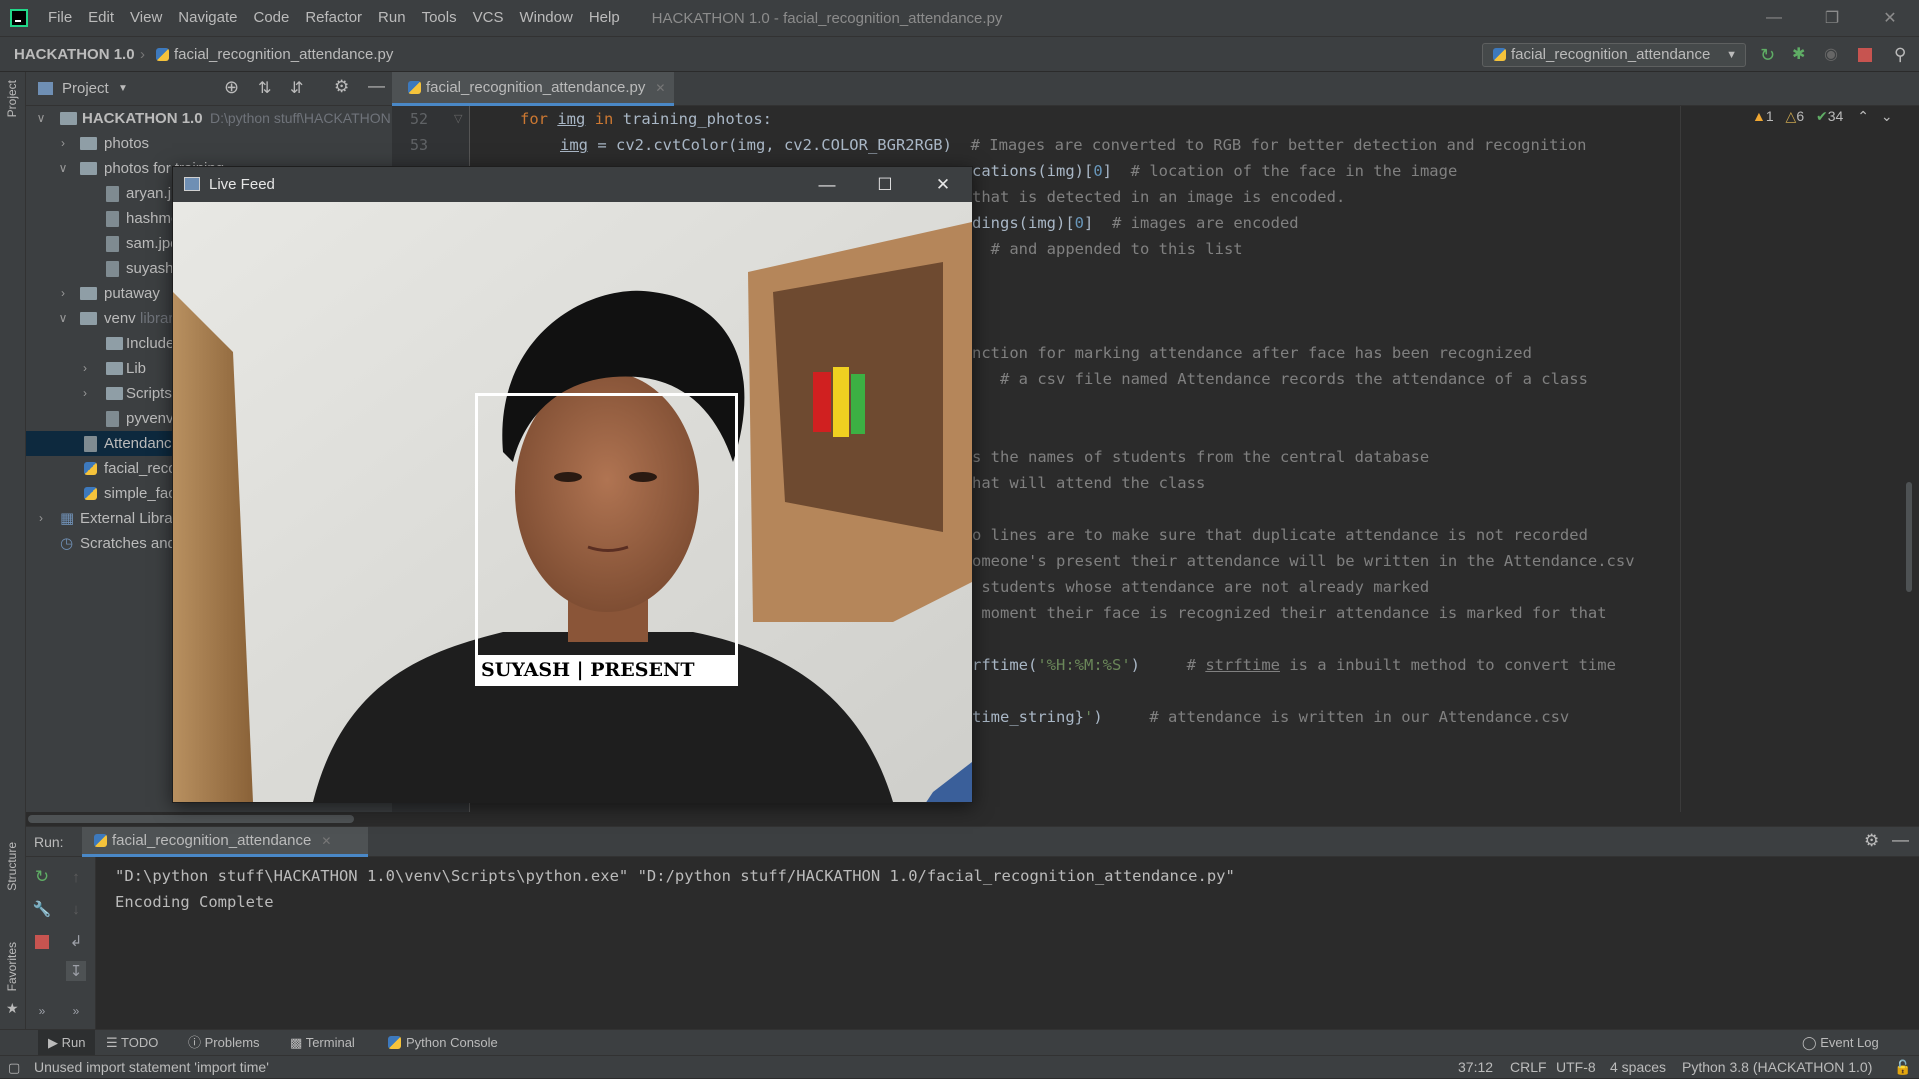 This screenshot has height=1079, width=1919. Describe the element at coordinates (1833, 55) in the screenshot. I see `coverage-icon: ◉` at that location.